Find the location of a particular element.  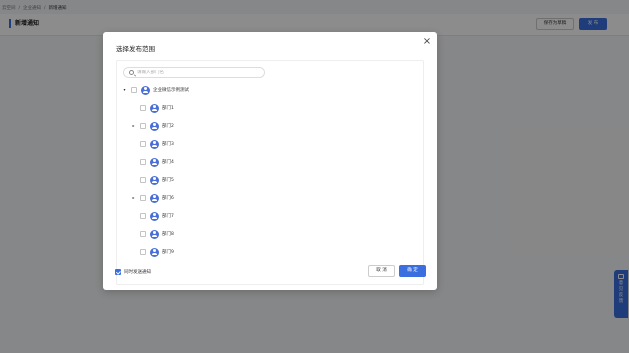

tree-node: 部门3 is located at coordinates (152, 144).